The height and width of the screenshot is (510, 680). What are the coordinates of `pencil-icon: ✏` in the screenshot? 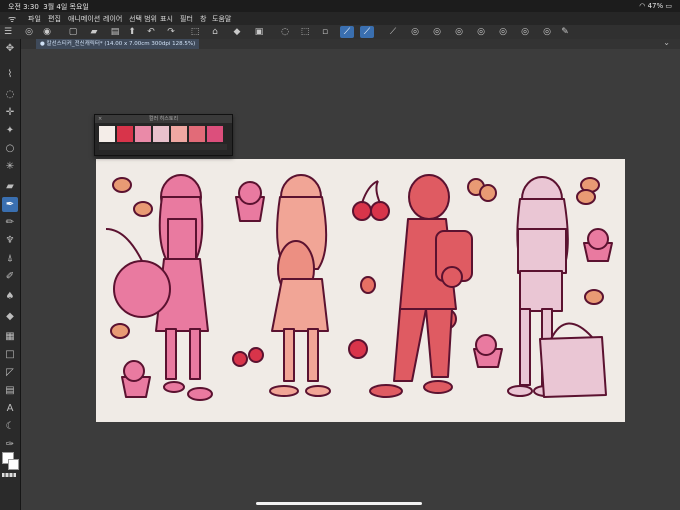 It's located at (10, 222).